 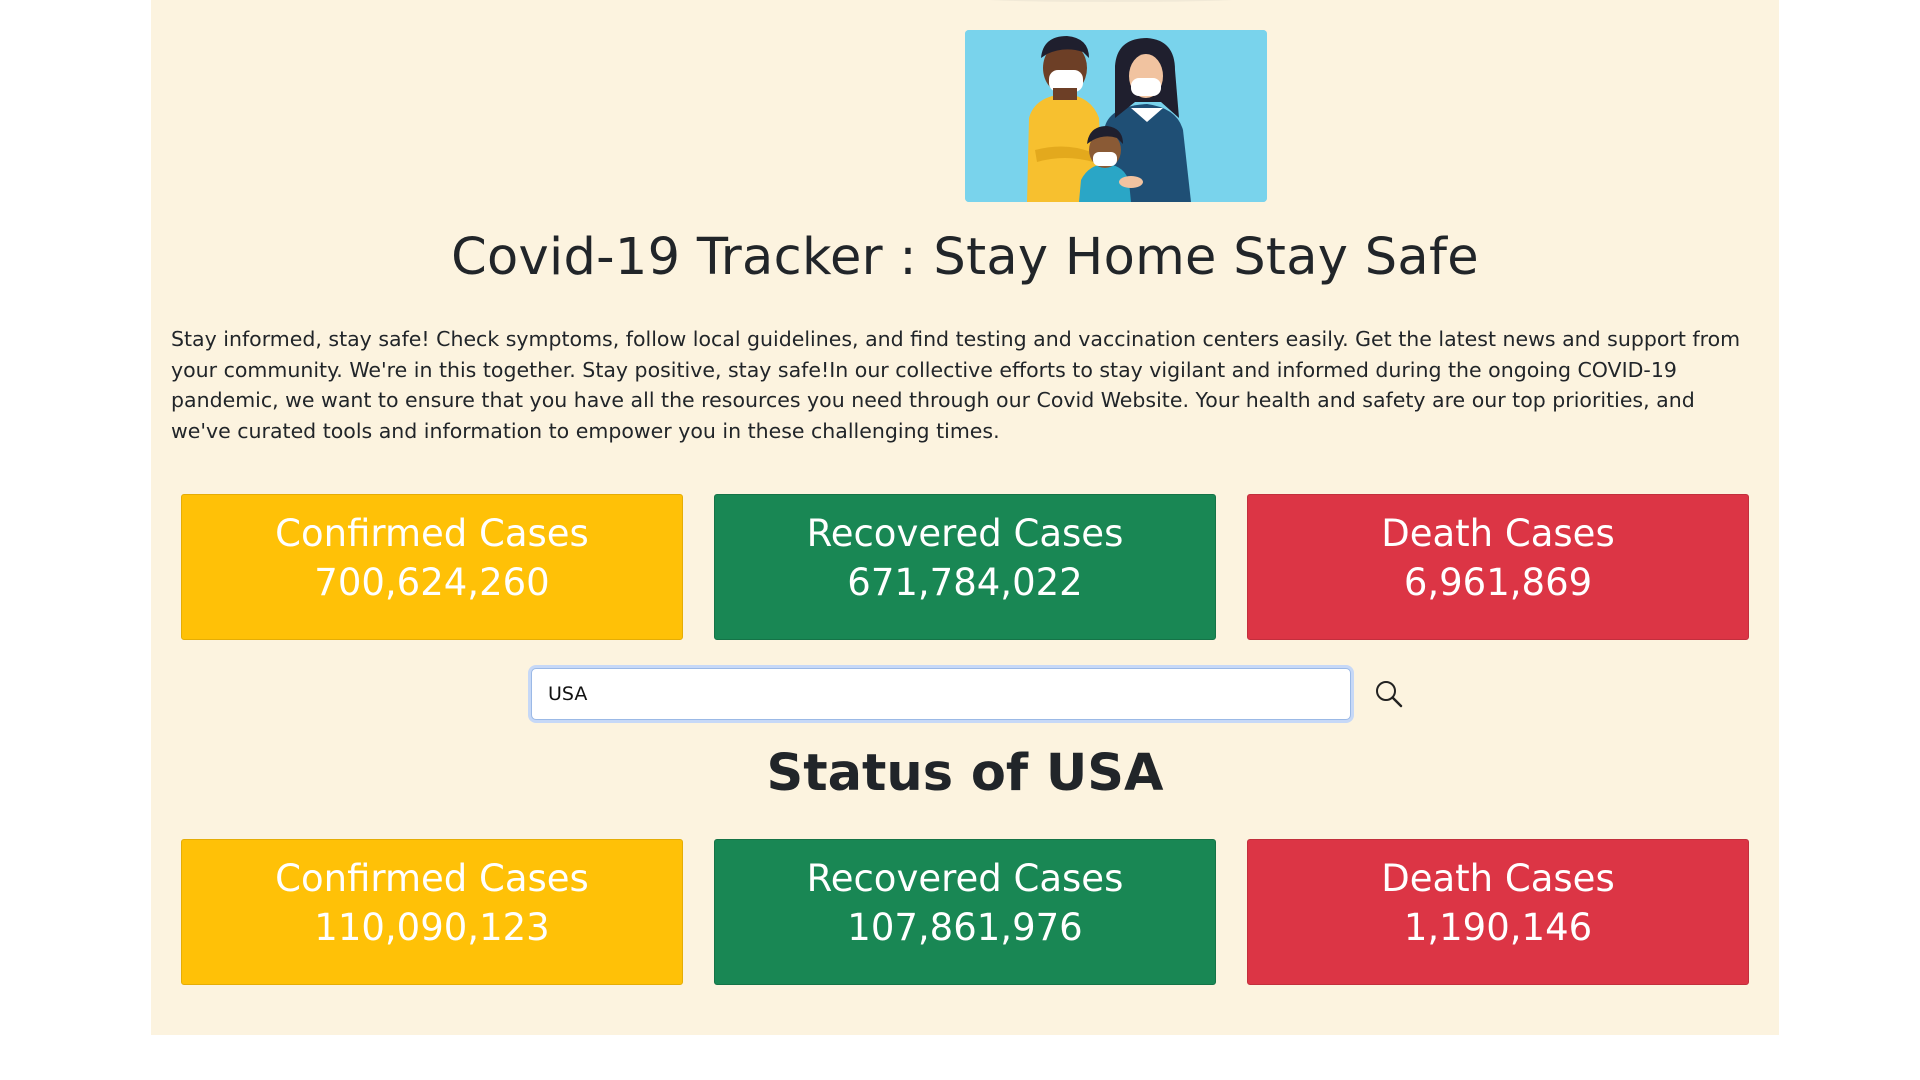 What do you see at coordinates (965, 257) in the screenshot?
I see `page-title: Covid-19 Tracker : Stay Home Stay Safe` at bounding box center [965, 257].